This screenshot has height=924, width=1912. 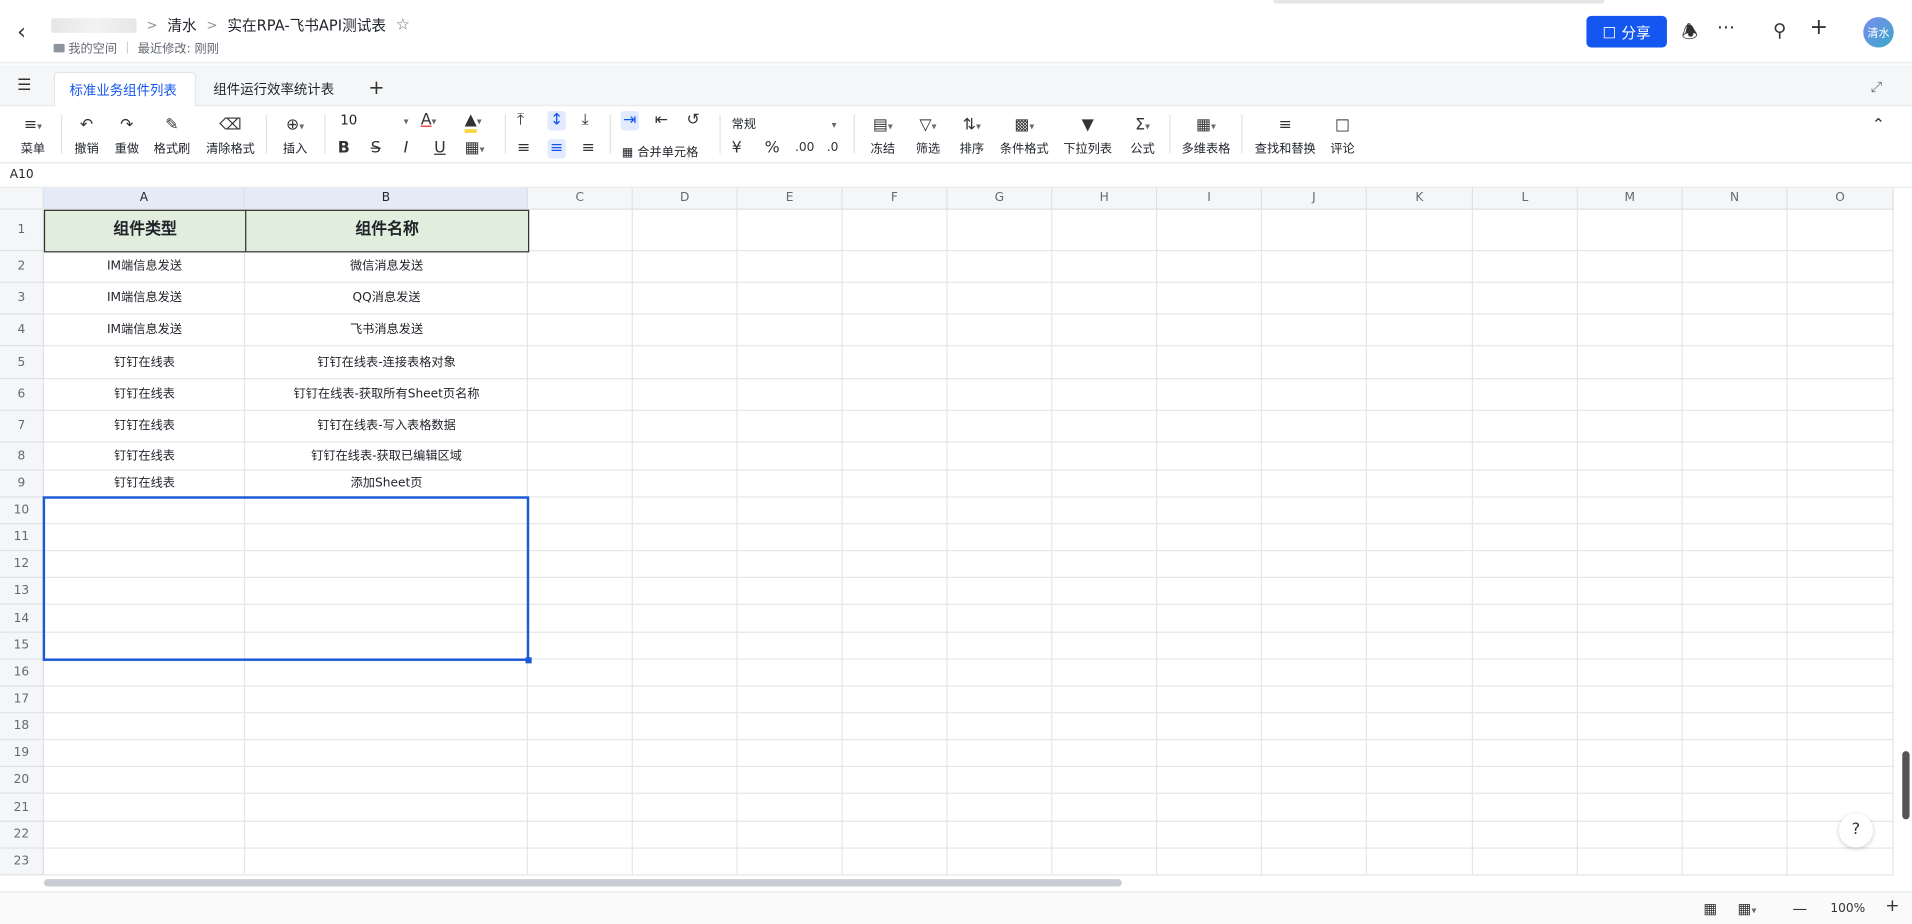 What do you see at coordinates (1800, 908) in the screenshot?
I see `zoom-out-icon: —` at bounding box center [1800, 908].